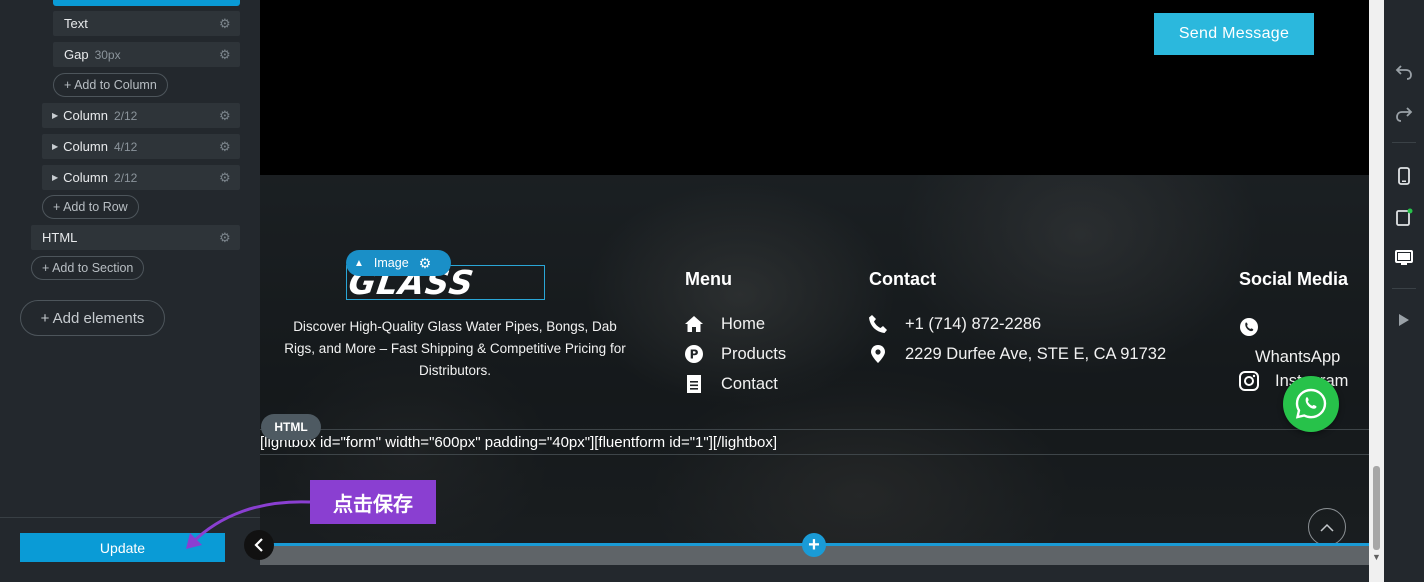  I want to click on contact-phone: +1 (714) 872-2286, so click(1017, 324).